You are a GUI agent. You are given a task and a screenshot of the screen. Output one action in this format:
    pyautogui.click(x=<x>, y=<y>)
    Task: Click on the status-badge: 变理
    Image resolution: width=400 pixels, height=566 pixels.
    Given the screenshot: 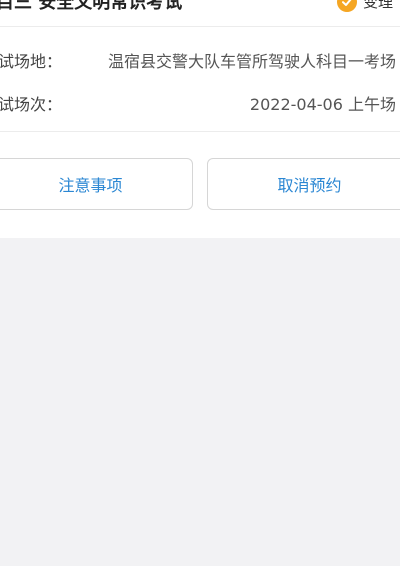 What is the action you would take?
    pyautogui.click(x=365, y=6)
    